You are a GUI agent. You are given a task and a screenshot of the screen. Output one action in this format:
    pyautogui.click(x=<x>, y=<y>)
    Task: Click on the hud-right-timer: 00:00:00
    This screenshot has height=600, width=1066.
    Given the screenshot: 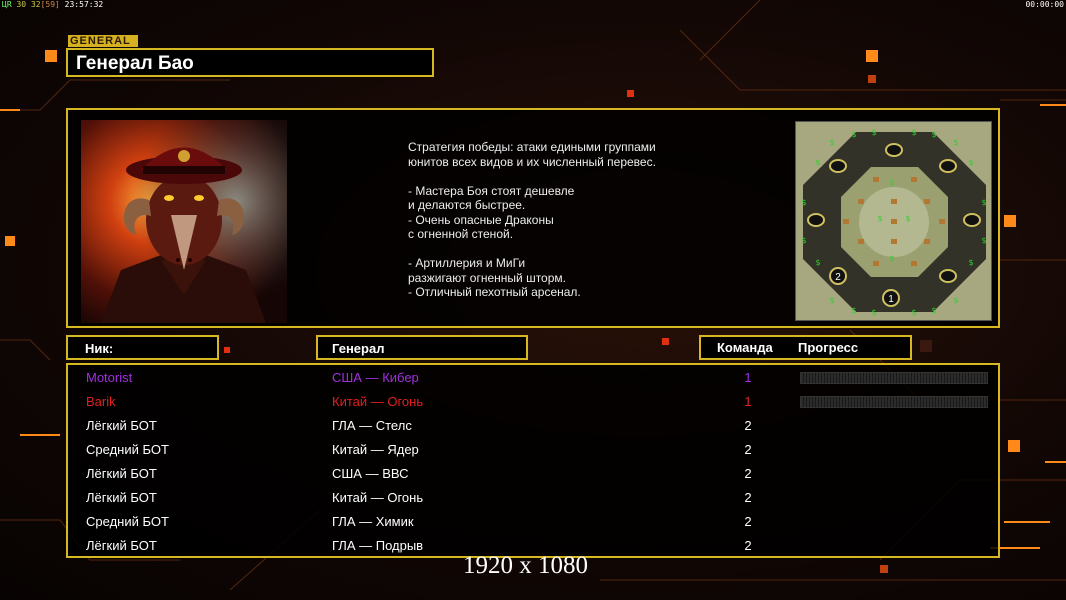 What is the action you would take?
    pyautogui.click(x=1044, y=4)
    